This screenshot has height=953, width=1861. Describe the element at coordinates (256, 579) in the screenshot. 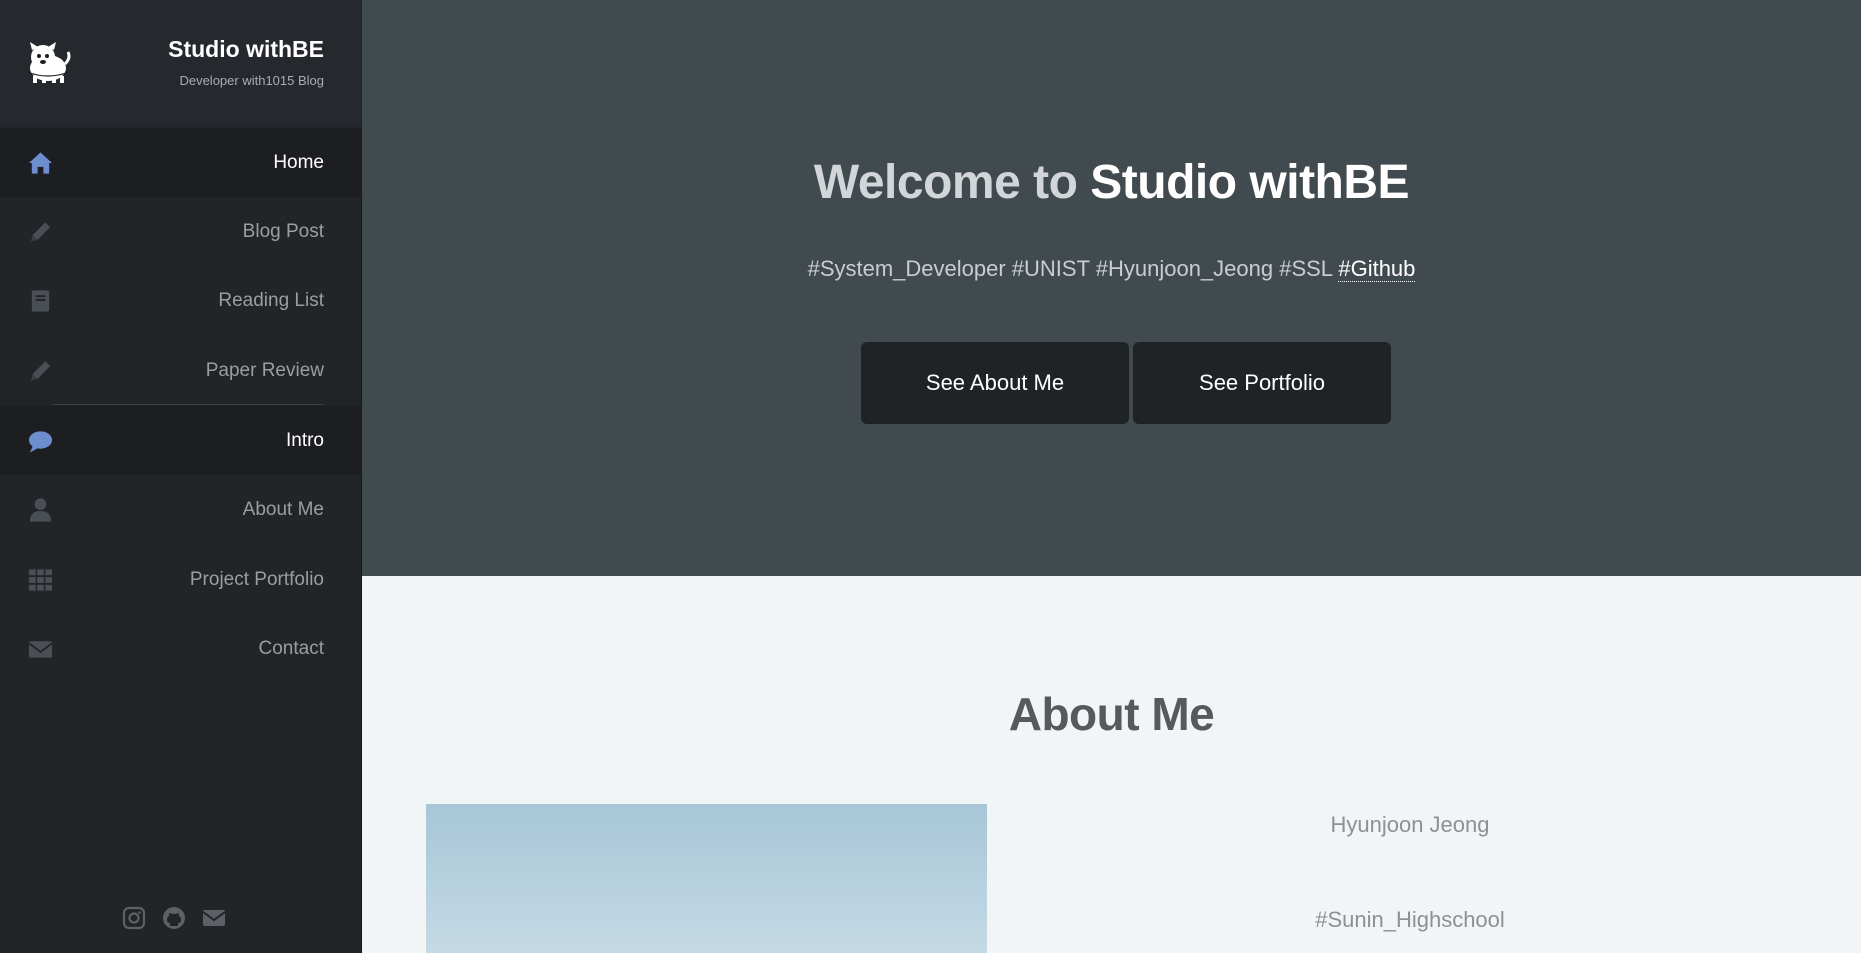

I see `nav-label-project-portfolio: Project Portfolio` at that location.